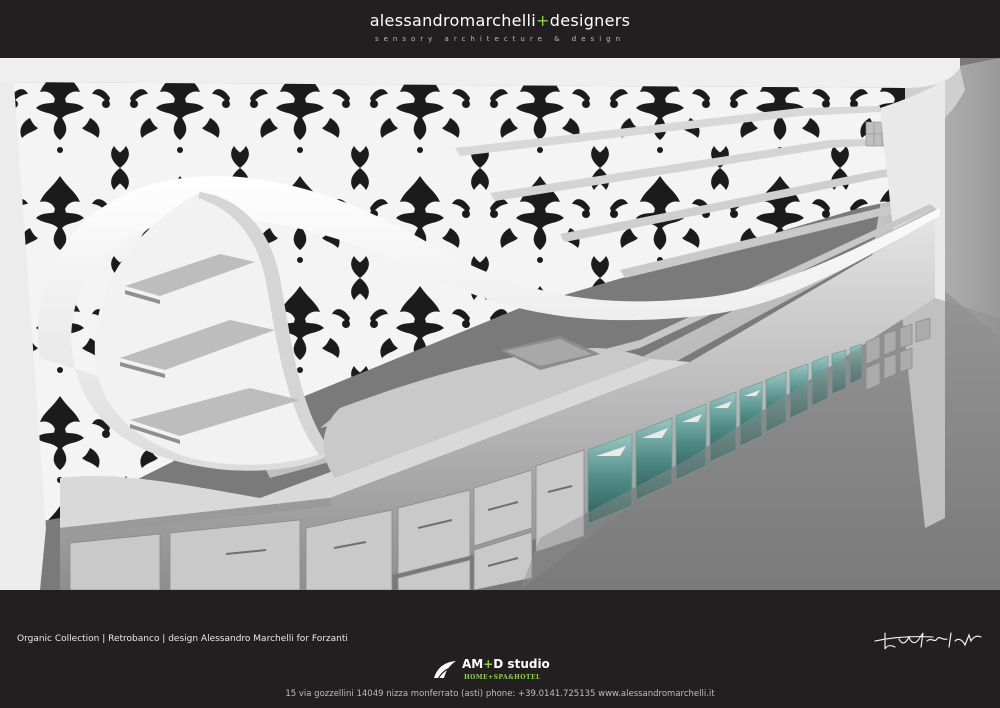  I want to click on brand-main: alessandromarchelli, so click(453, 20).